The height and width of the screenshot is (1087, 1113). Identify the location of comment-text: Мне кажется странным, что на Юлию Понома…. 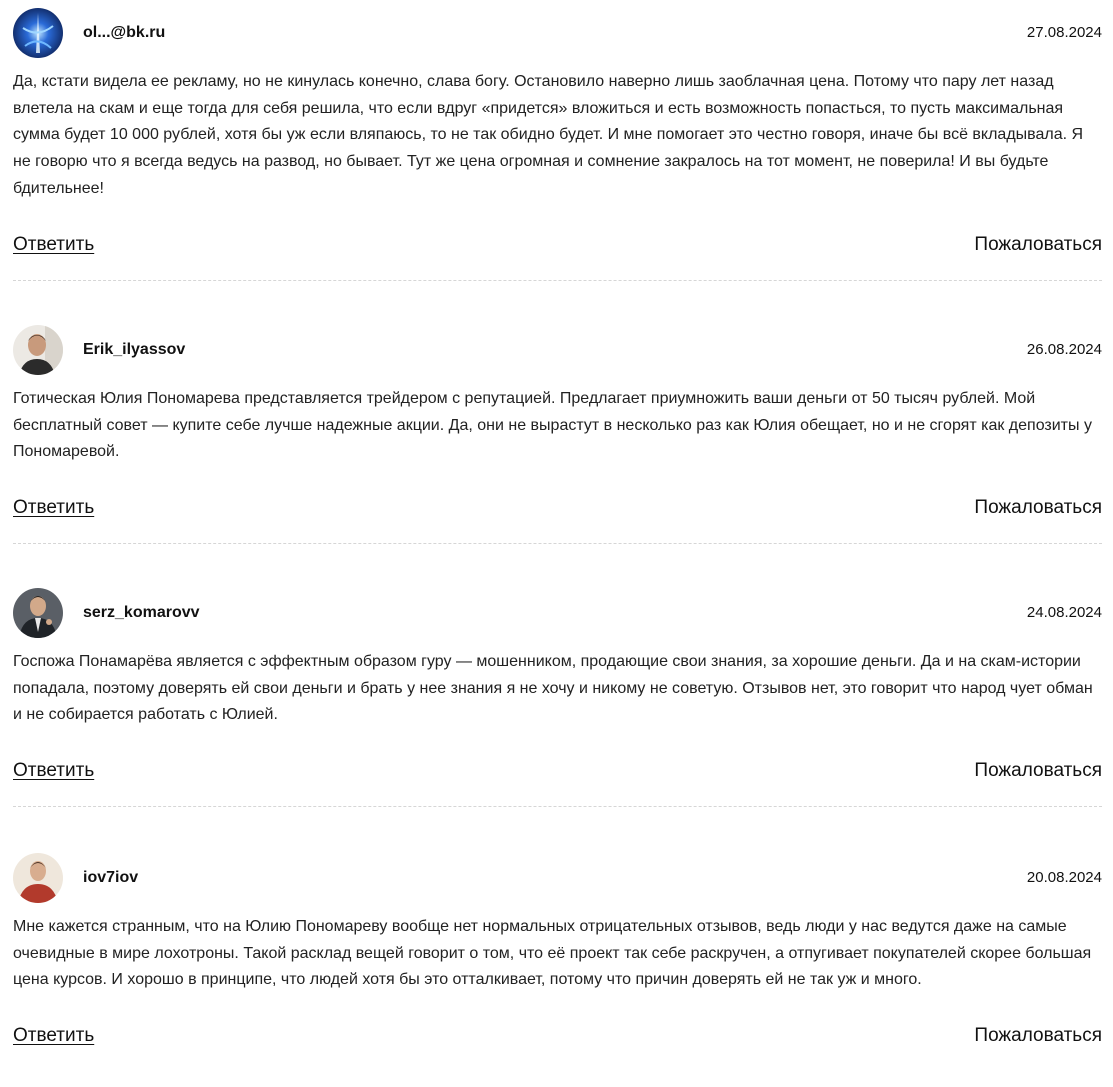
(552, 953).